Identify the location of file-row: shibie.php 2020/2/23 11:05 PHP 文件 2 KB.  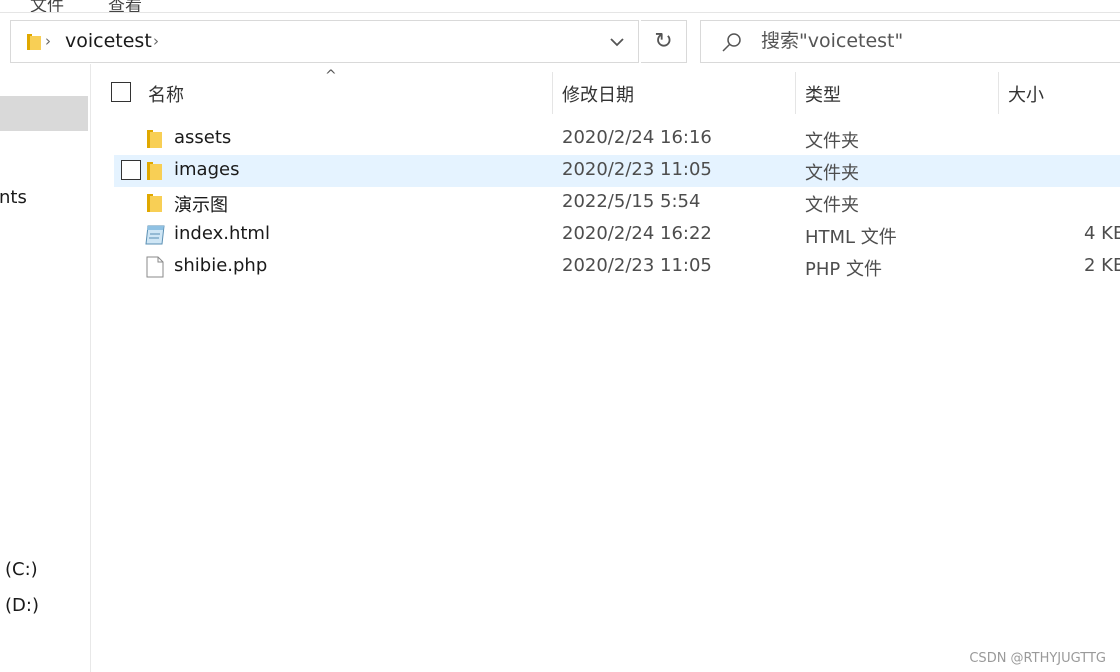
(617, 267).